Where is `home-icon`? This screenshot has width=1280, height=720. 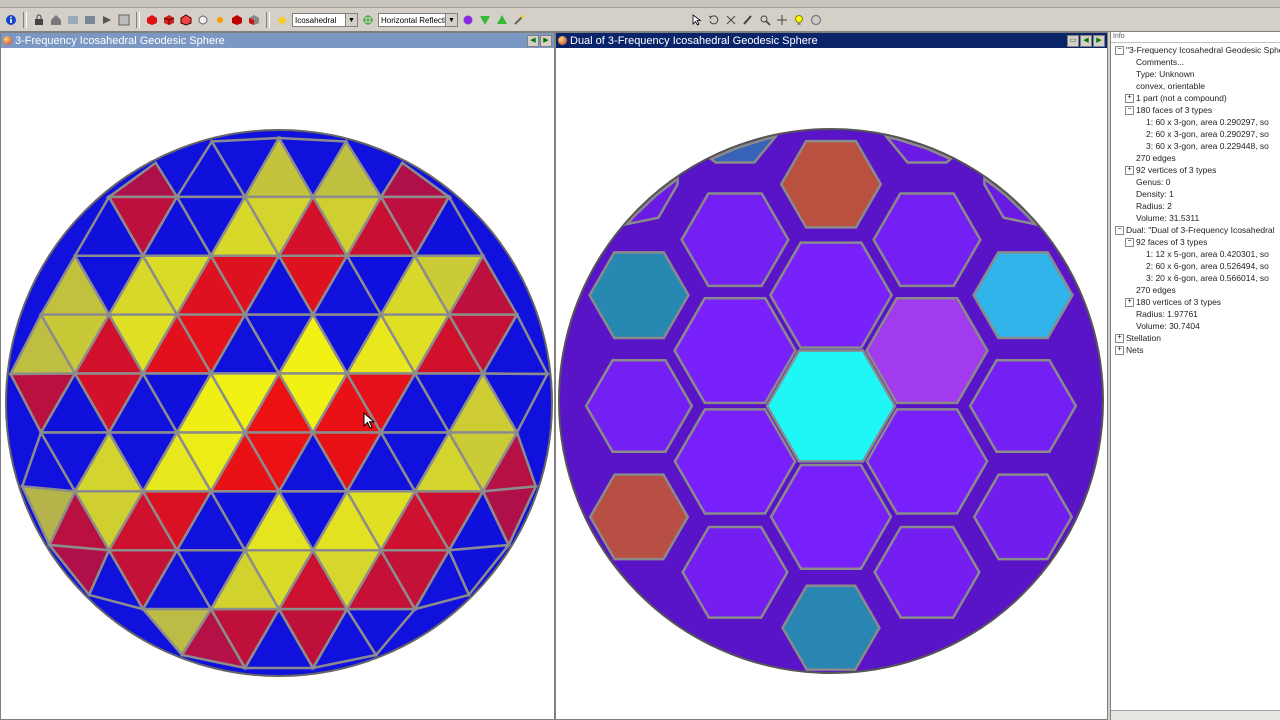 home-icon is located at coordinates (56, 20).